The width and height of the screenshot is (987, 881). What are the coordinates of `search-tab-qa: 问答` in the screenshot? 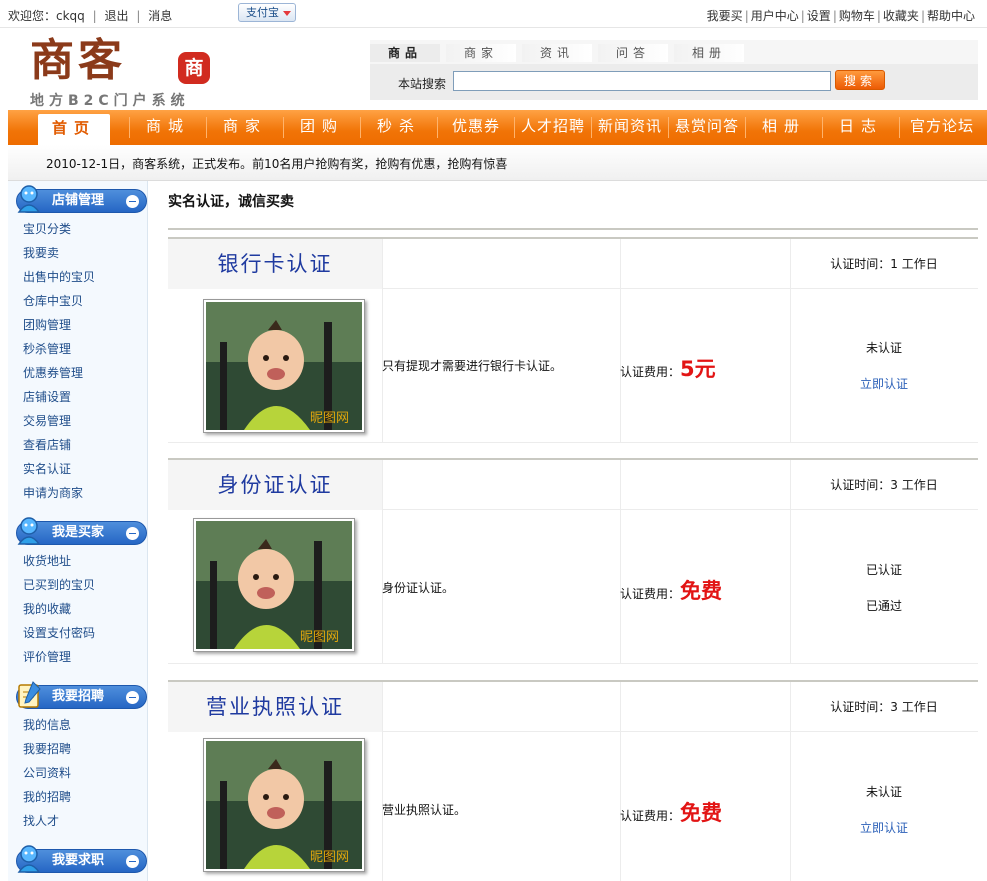 It's located at (633, 53).